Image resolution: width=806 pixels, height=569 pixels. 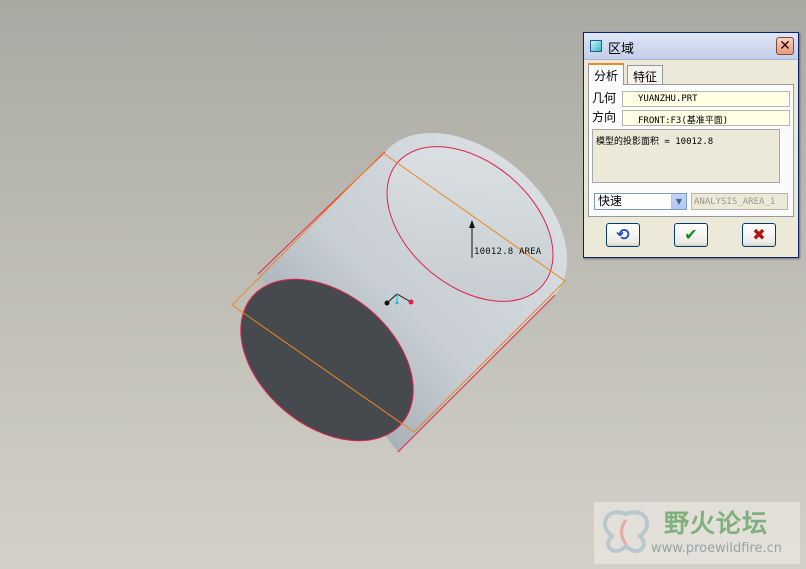 What do you see at coordinates (716, 548) in the screenshot?
I see `watermark-url: www.proewildfire.cn` at bounding box center [716, 548].